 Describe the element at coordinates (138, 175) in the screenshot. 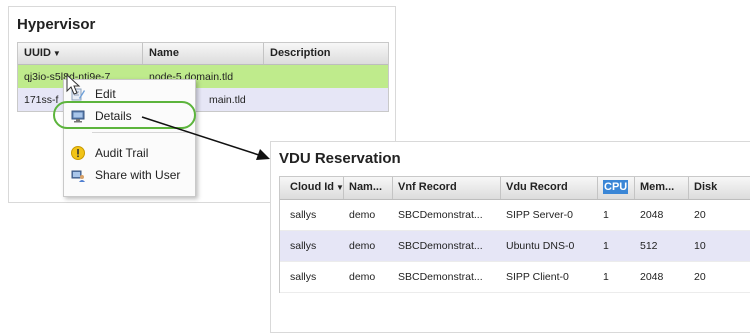

I see `menu-item-label: Share with User` at that location.